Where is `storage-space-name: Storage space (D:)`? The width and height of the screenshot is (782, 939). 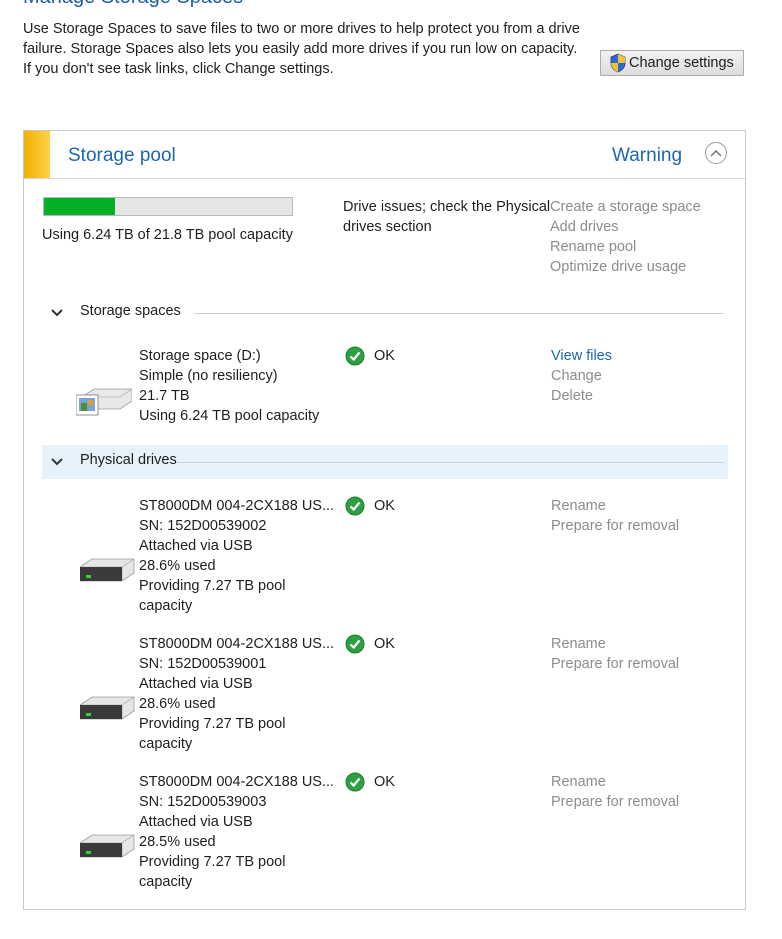 storage-space-name: Storage space (D:) is located at coordinates (200, 356).